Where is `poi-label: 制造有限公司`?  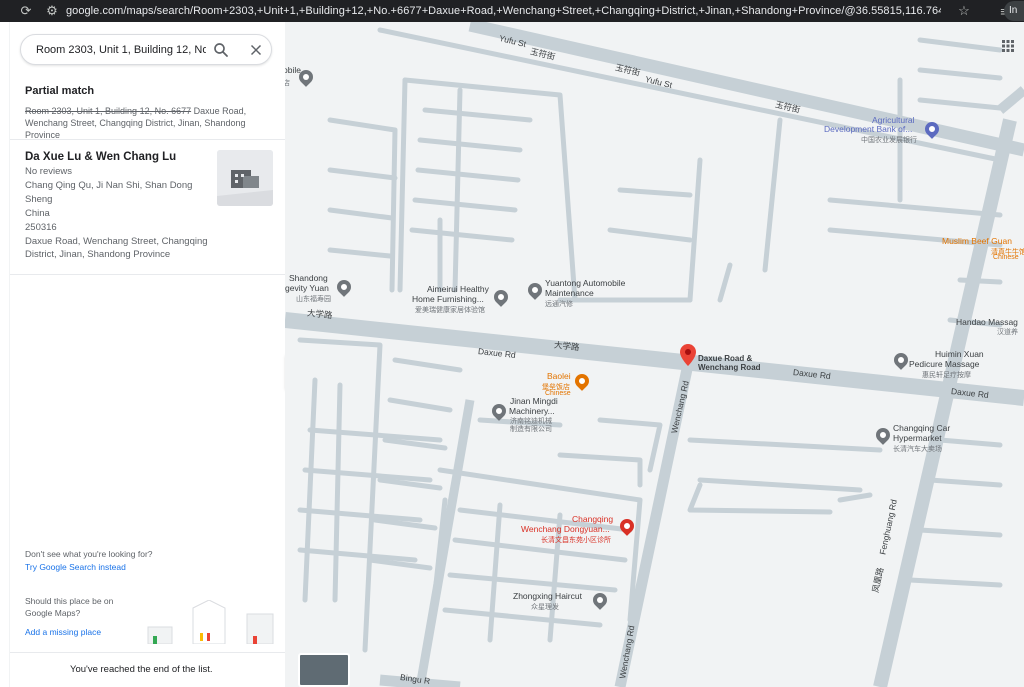
poi-label: 制造有限公司 is located at coordinates (531, 429).